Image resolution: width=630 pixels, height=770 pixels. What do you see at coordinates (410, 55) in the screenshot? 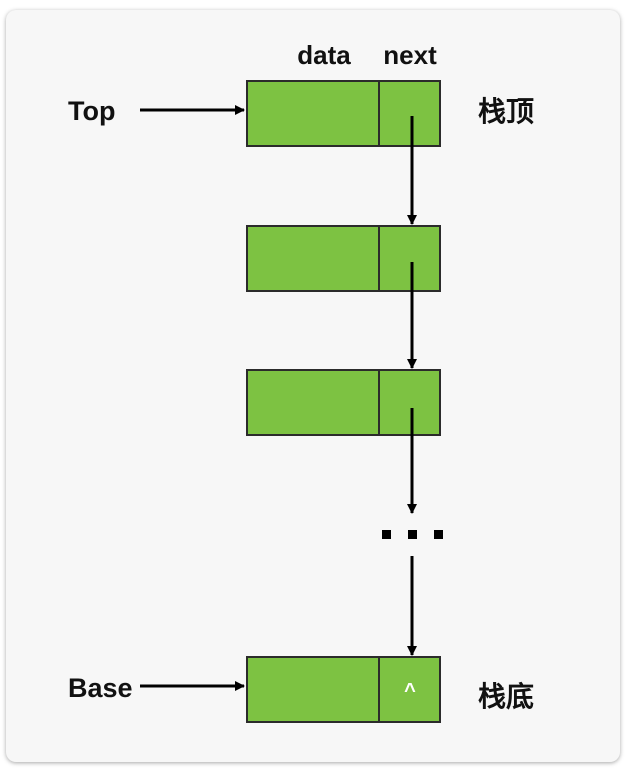
I see `next-column-label: next` at bounding box center [410, 55].